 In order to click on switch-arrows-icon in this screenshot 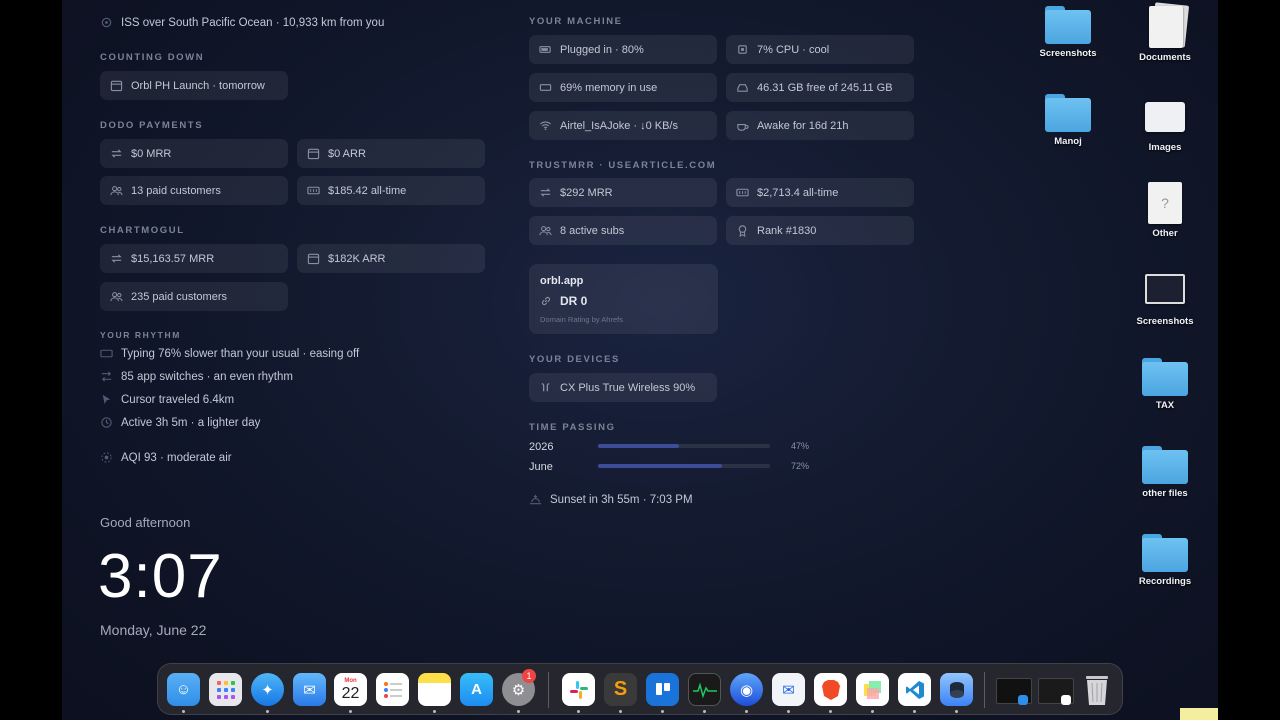, I will do `click(106, 376)`.